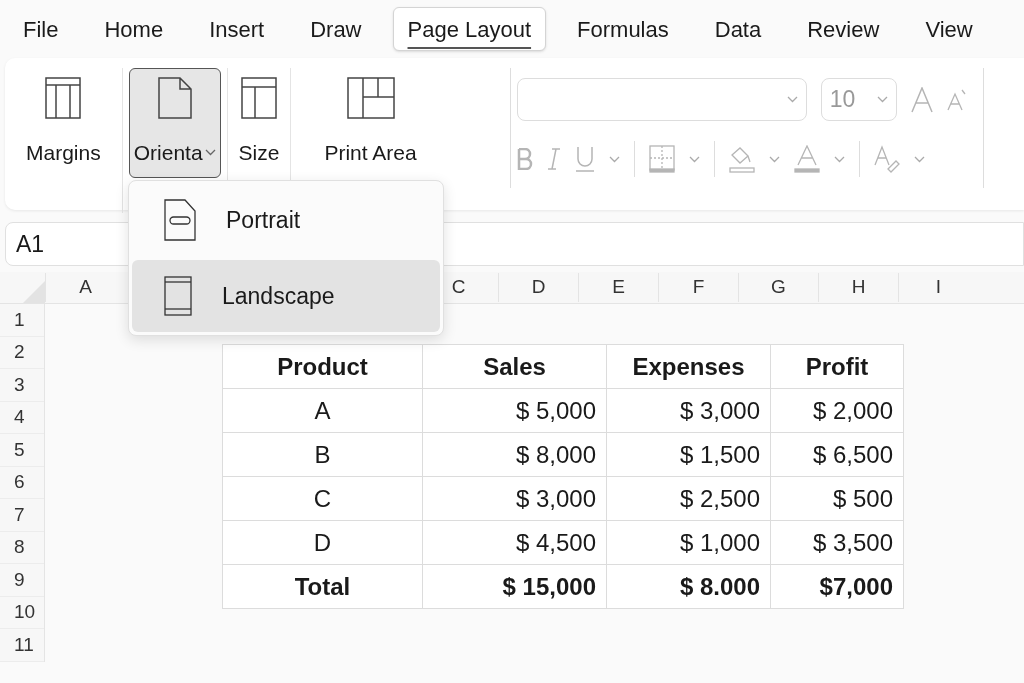 The image size is (1024, 683). I want to click on column-header: A, so click(85, 287).